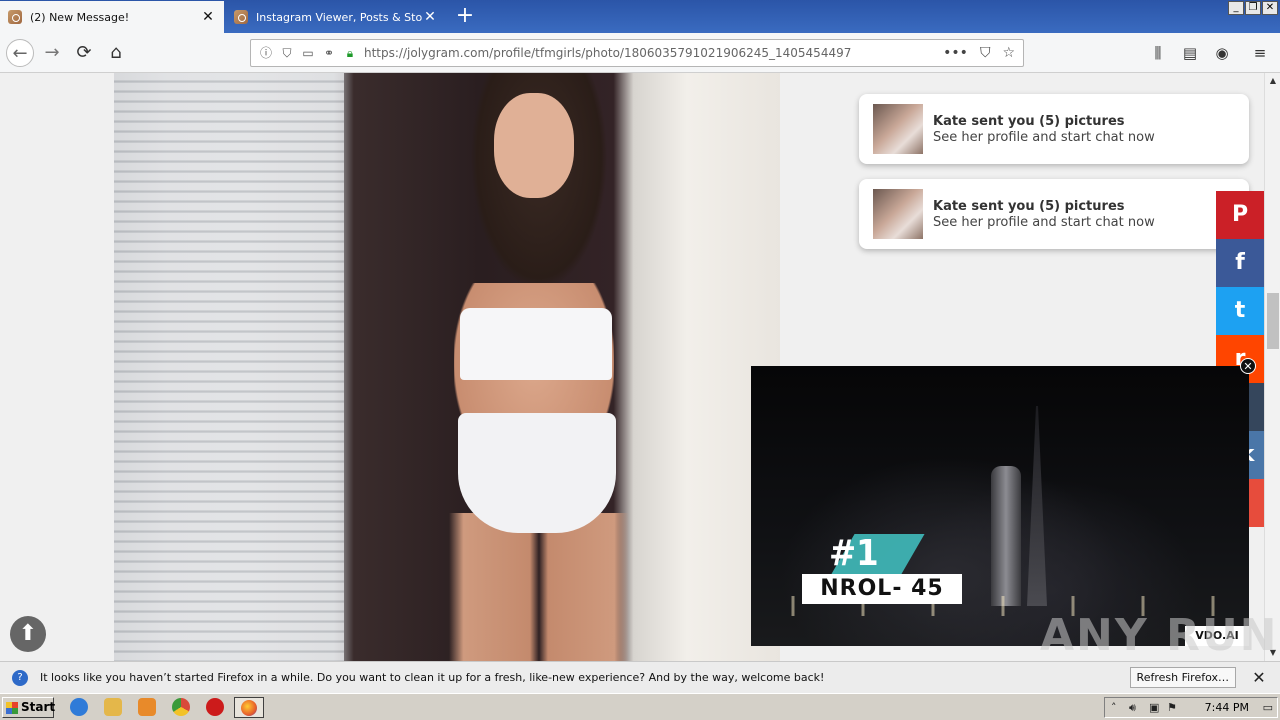  I want to click on bookmark-star-icon: ☆, so click(1008, 53).